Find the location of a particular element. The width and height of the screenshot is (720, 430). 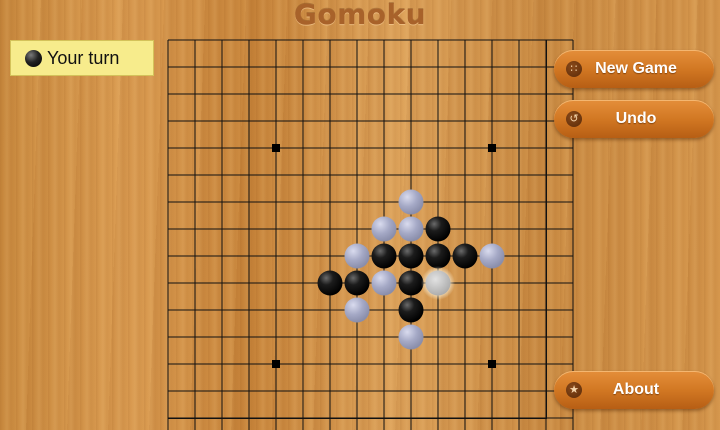

black-stone-icon is located at coordinates (33, 58).